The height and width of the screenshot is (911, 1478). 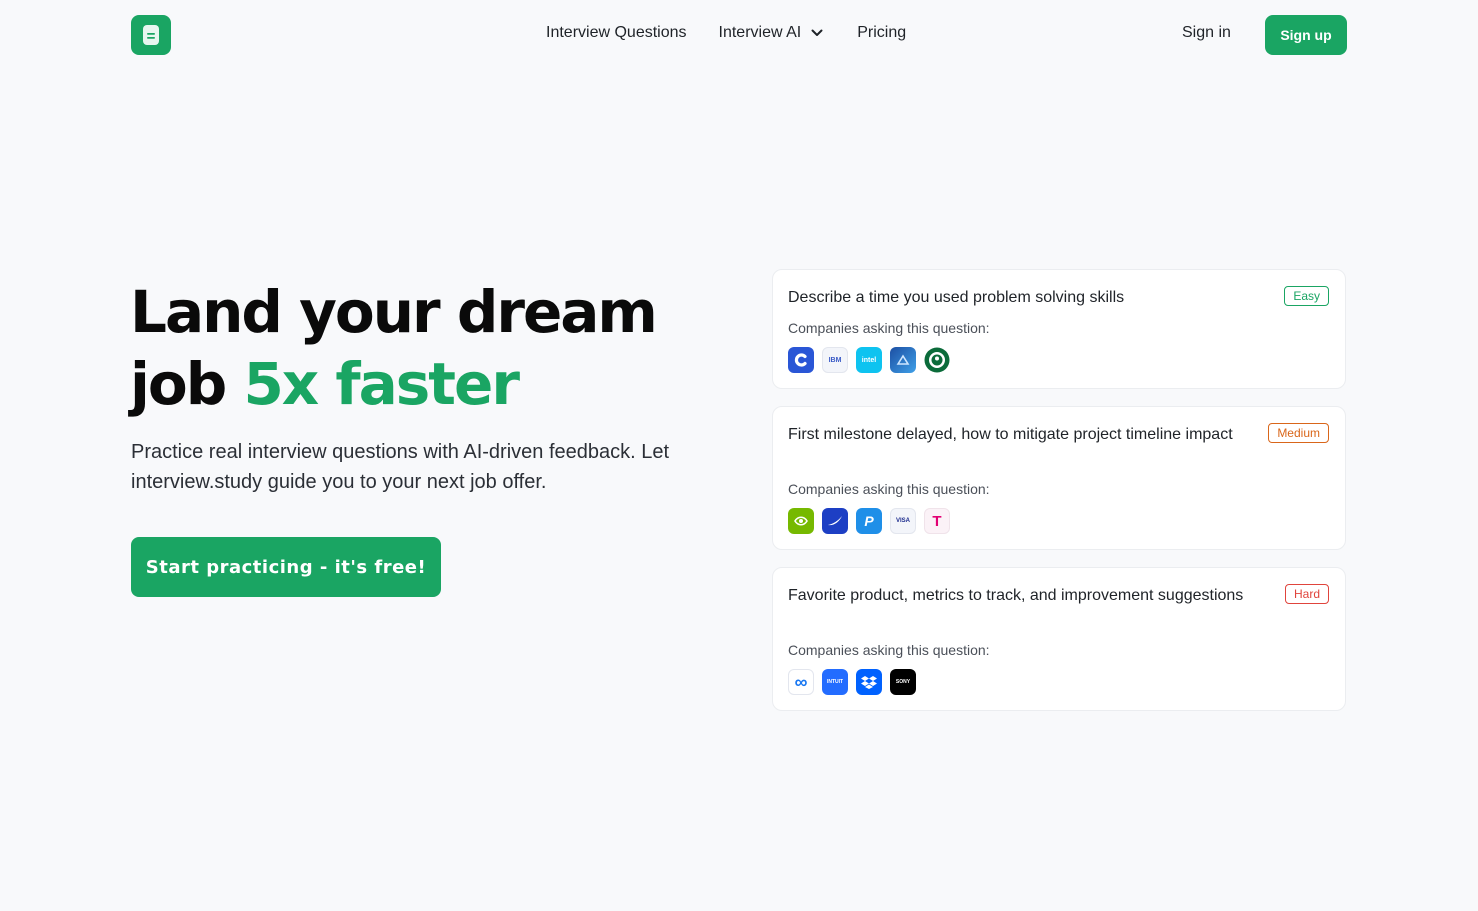 I want to click on nvidia-logo-icon, so click(x=801, y=521).